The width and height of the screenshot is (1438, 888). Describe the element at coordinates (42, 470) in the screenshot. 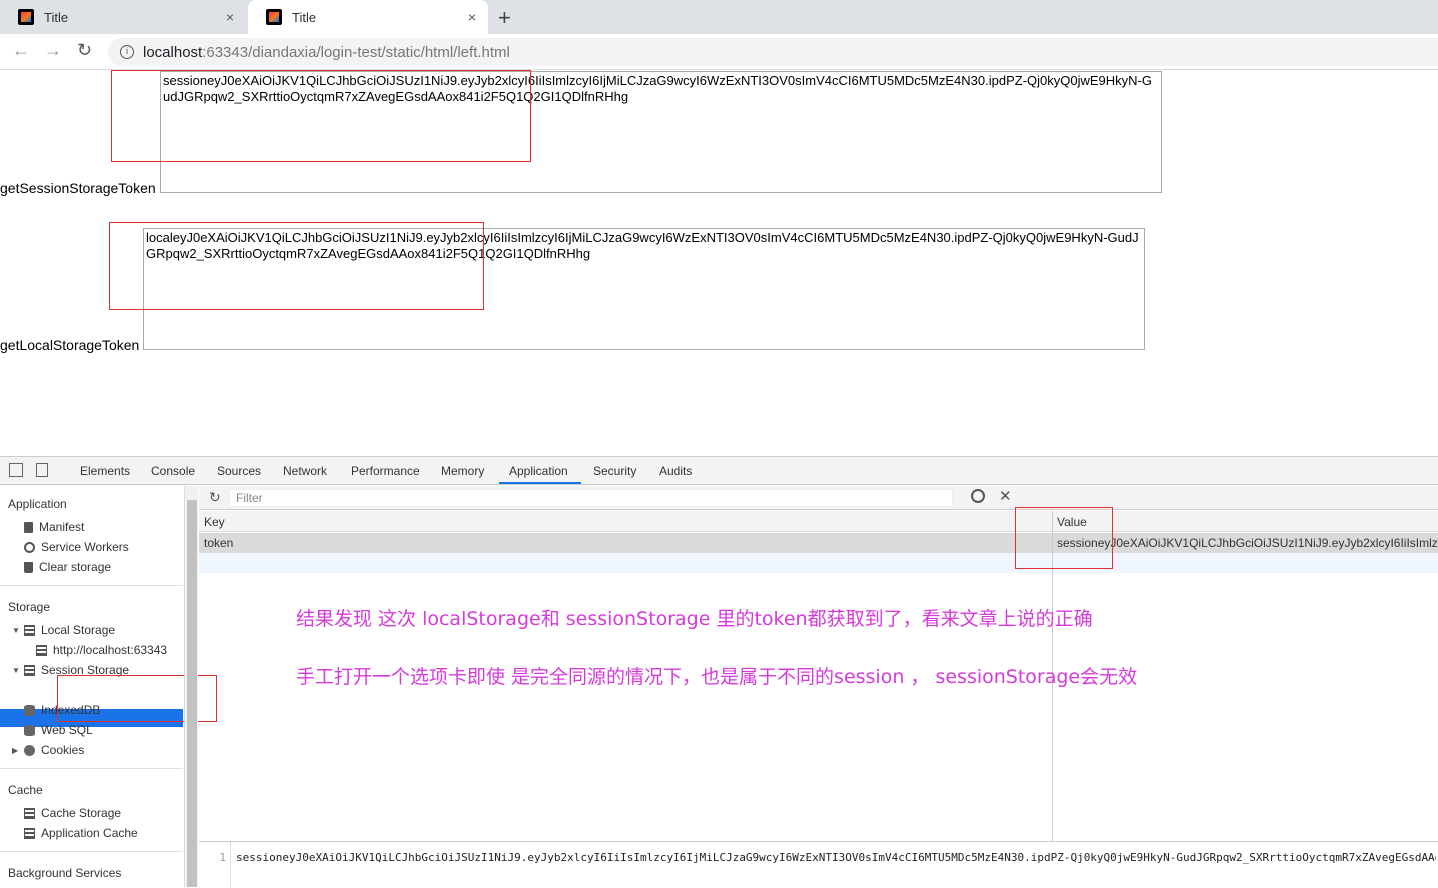

I see `device-toolbar-icon` at that location.